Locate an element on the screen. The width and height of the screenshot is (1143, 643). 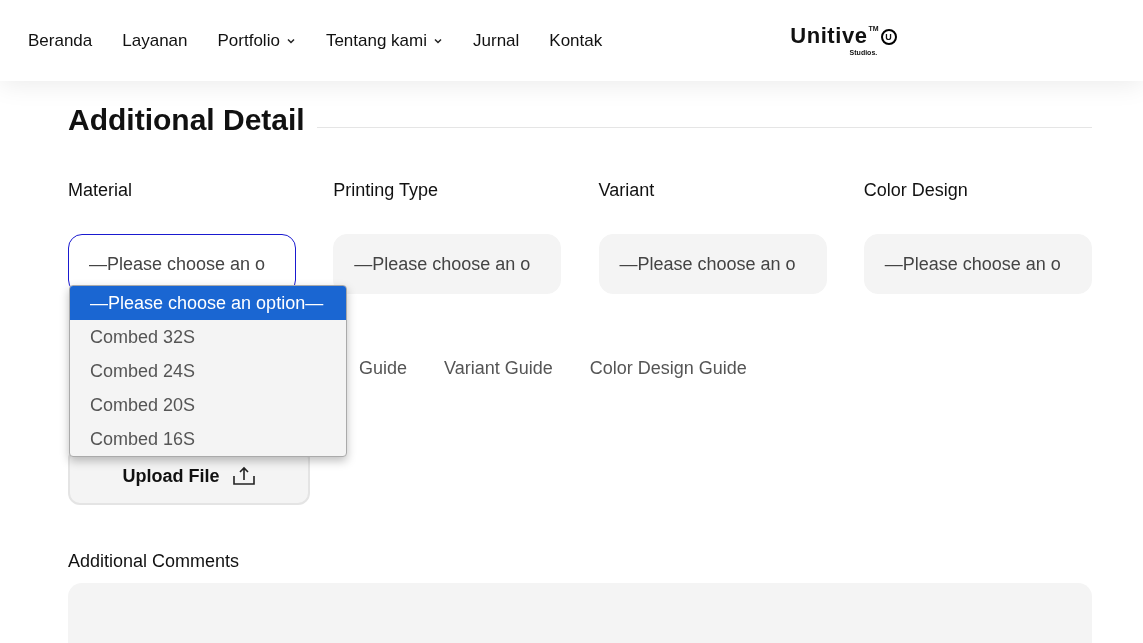
nav-link: Beranda is located at coordinates (60, 40).